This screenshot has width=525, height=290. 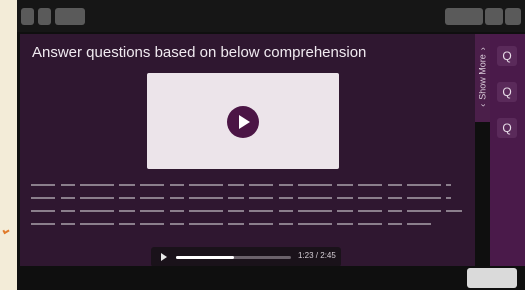 What do you see at coordinates (271, 278) in the screenshot?
I see `bottom-bar` at bounding box center [271, 278].